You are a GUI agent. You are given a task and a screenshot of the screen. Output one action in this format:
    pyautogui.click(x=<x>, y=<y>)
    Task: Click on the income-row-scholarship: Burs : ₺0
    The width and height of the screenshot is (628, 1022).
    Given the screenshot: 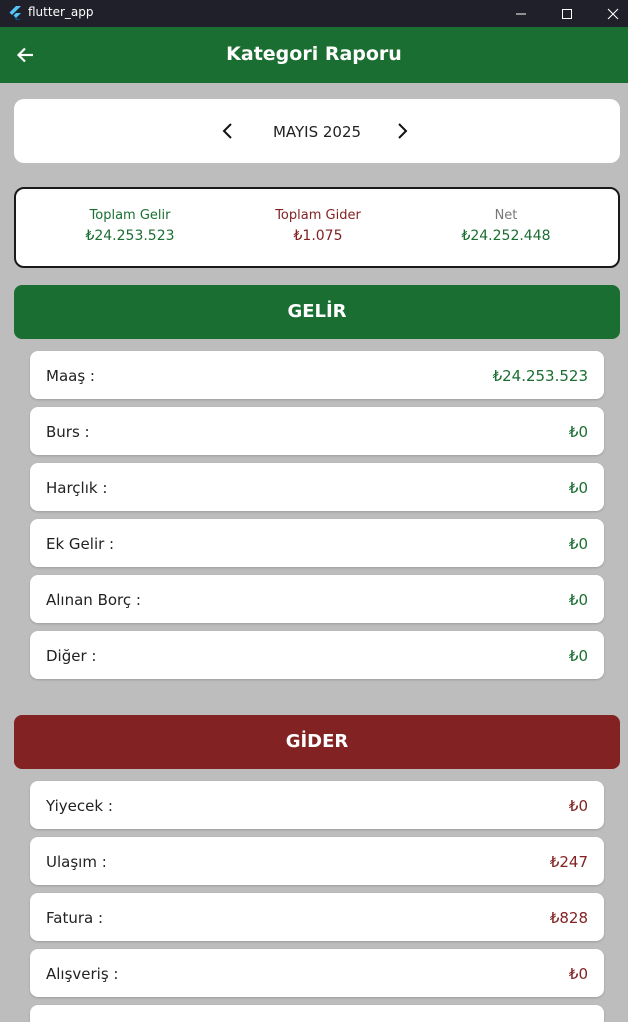 What is the action you would take?
    pyautogui.click(x=317, y=431)
    